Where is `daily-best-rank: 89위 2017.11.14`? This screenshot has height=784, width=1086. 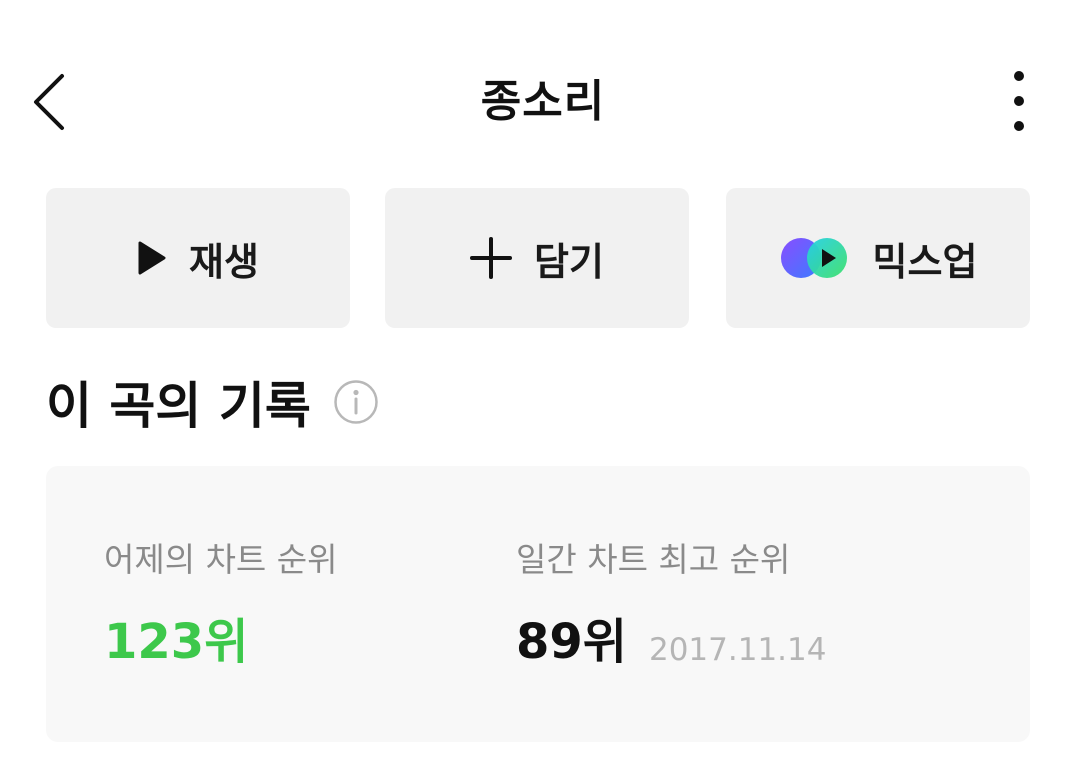
daily-best-rank: 89위 2017.11.14 is located at coordinates (671, 646).